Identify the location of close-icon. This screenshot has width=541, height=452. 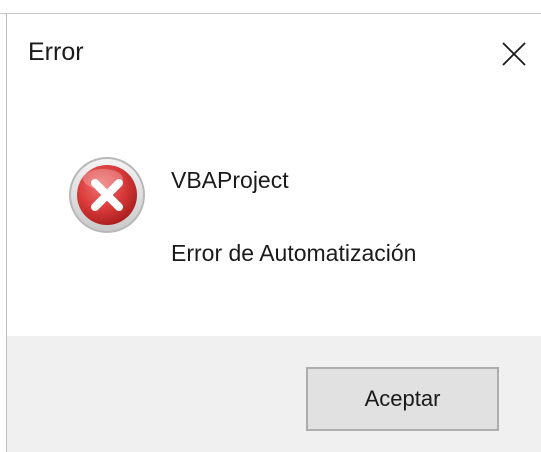
(514, 54).